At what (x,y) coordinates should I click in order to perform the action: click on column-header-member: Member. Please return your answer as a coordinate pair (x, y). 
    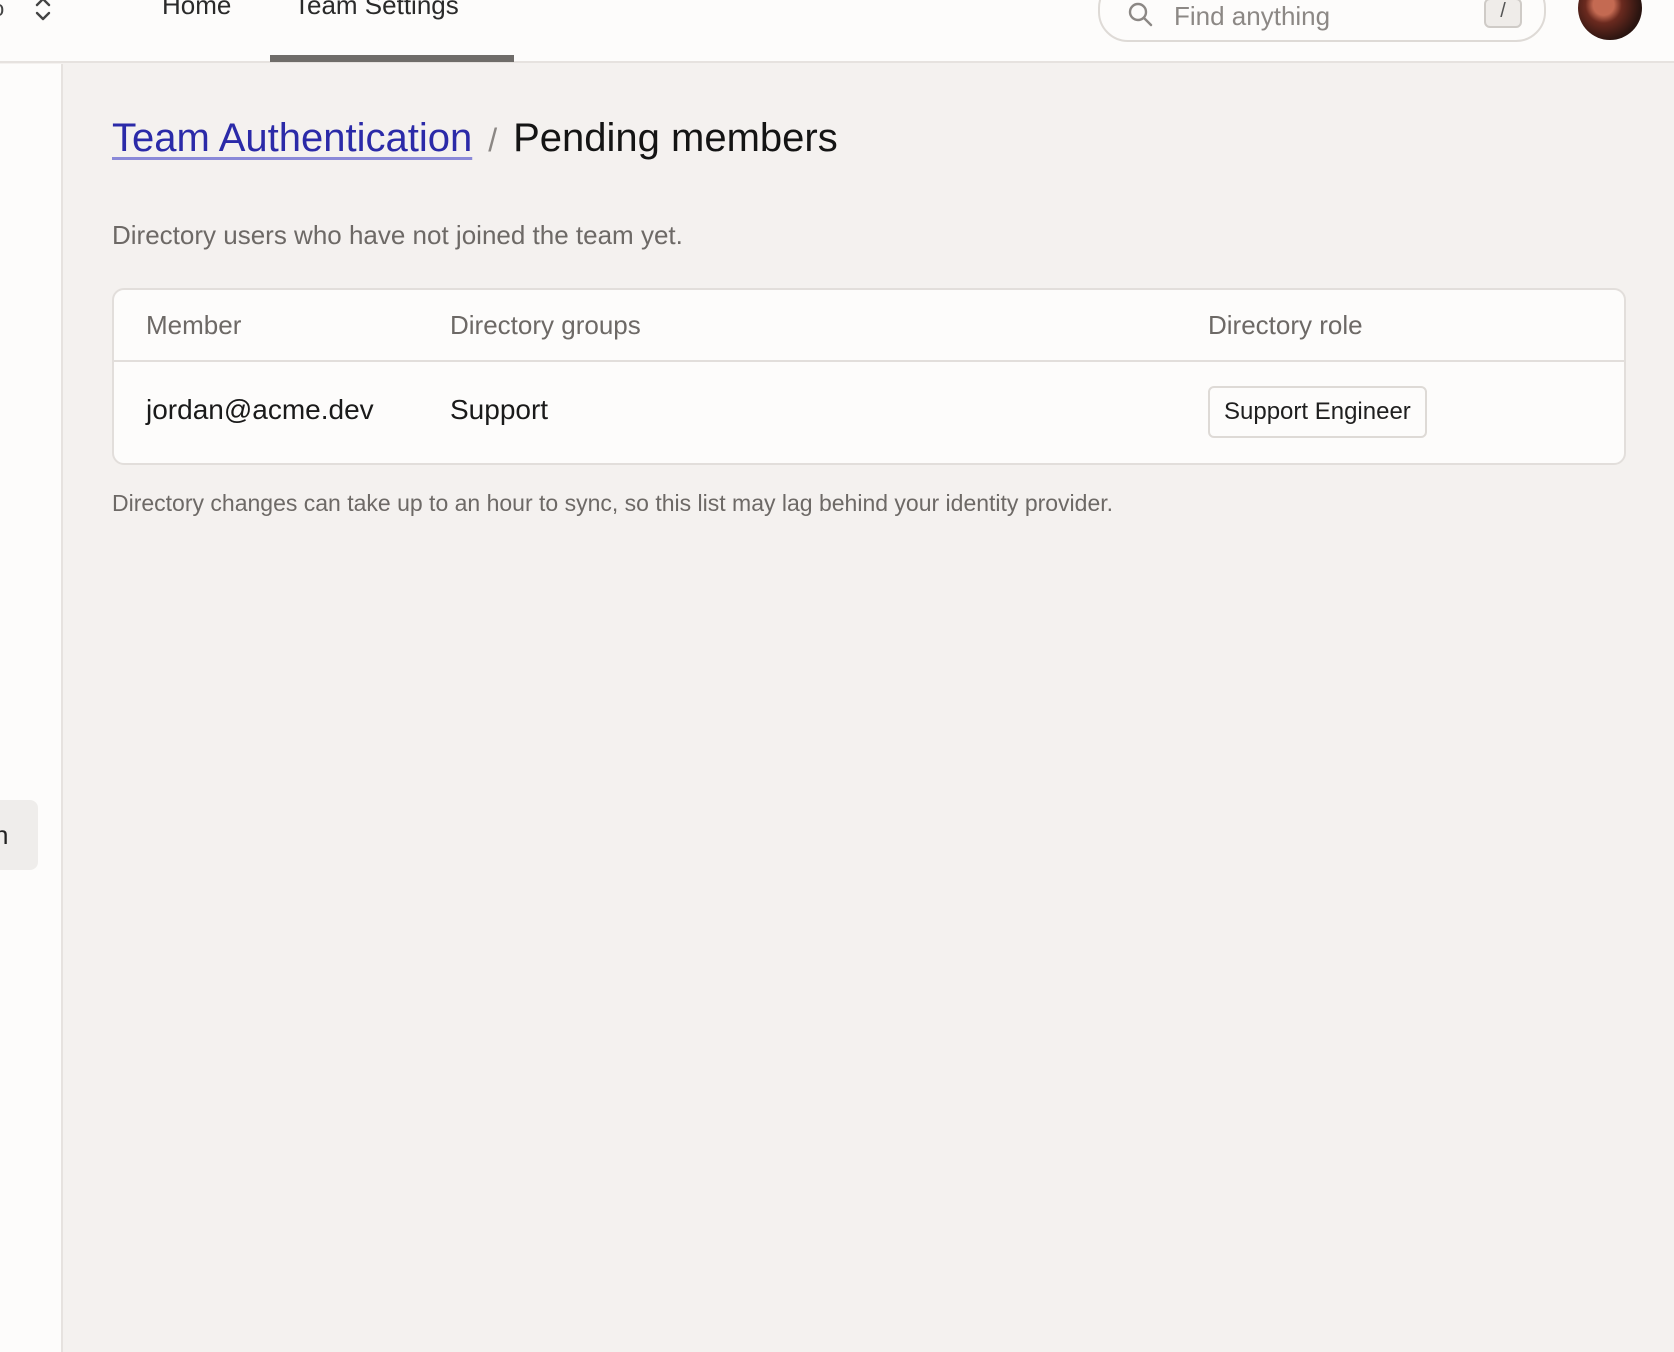
    Looking at the image, I should click on (194, 325).